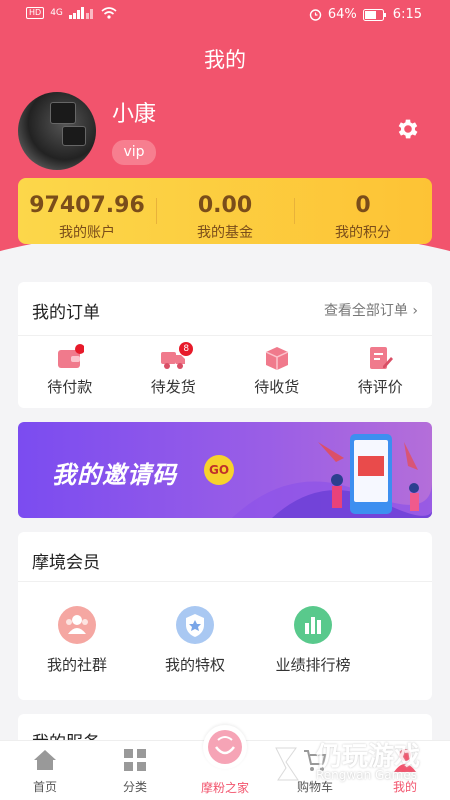 This screenshot has width=450, height=800. Describe the element at coordinates (173, 387) in the screenshot. I see `order-label: 待发货` at that location.